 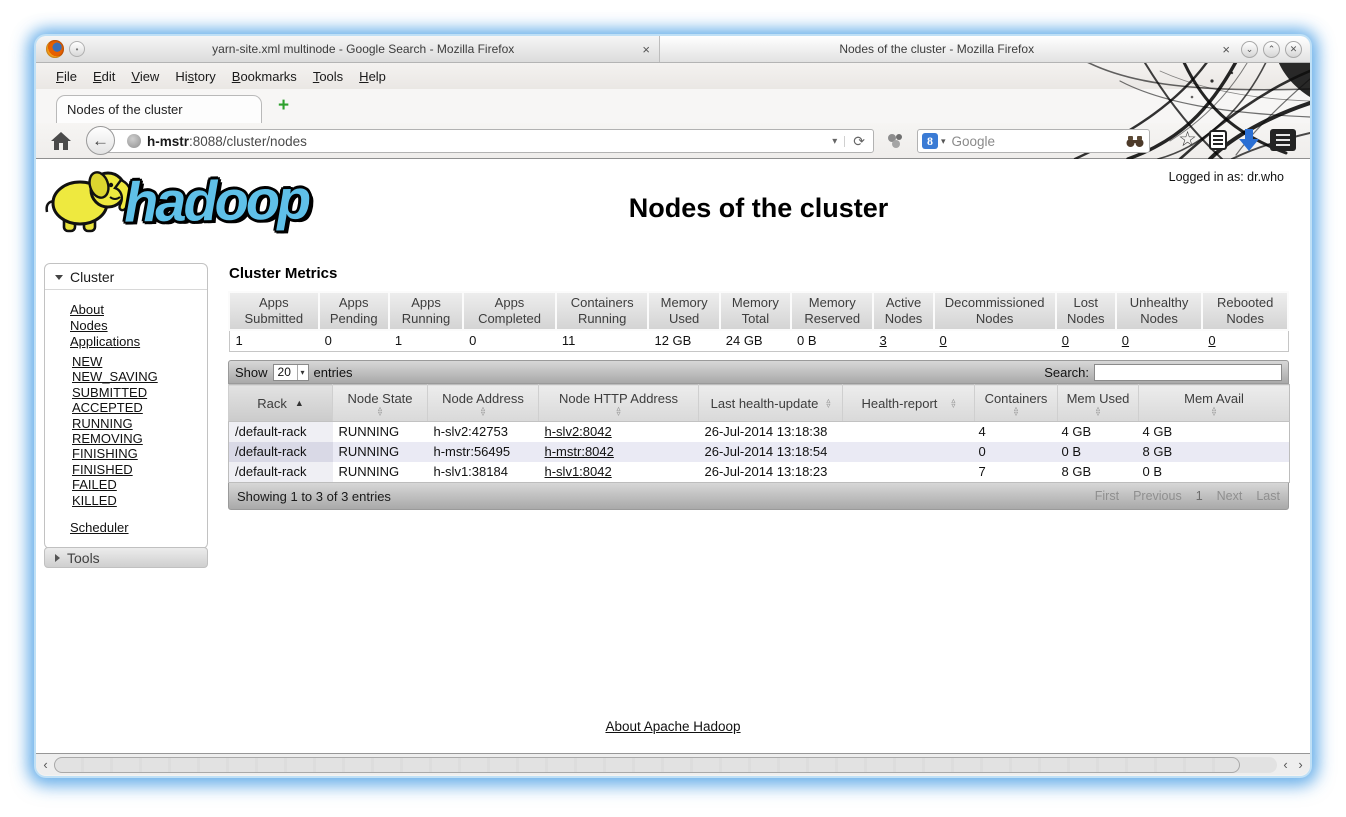 I want to click on app-menu-icon, so click(x=1283, y=140).